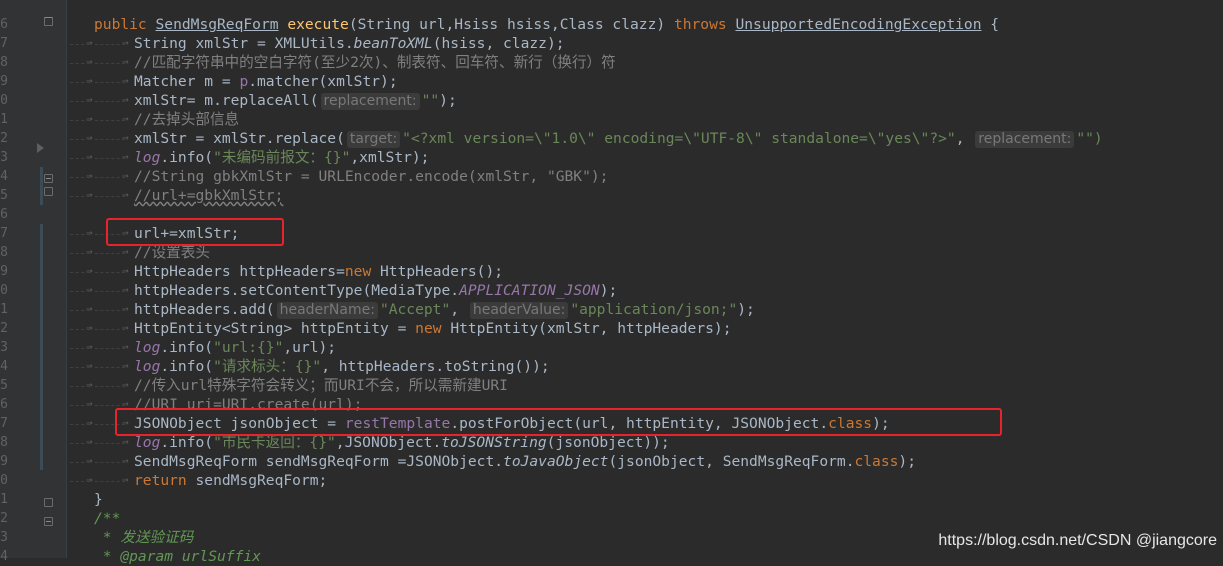  Describe the element at coordinates (1077, 540) in the screenshot. I see `watermark: https://blog.csdn.net/CSDN @jiangcore` at that location.